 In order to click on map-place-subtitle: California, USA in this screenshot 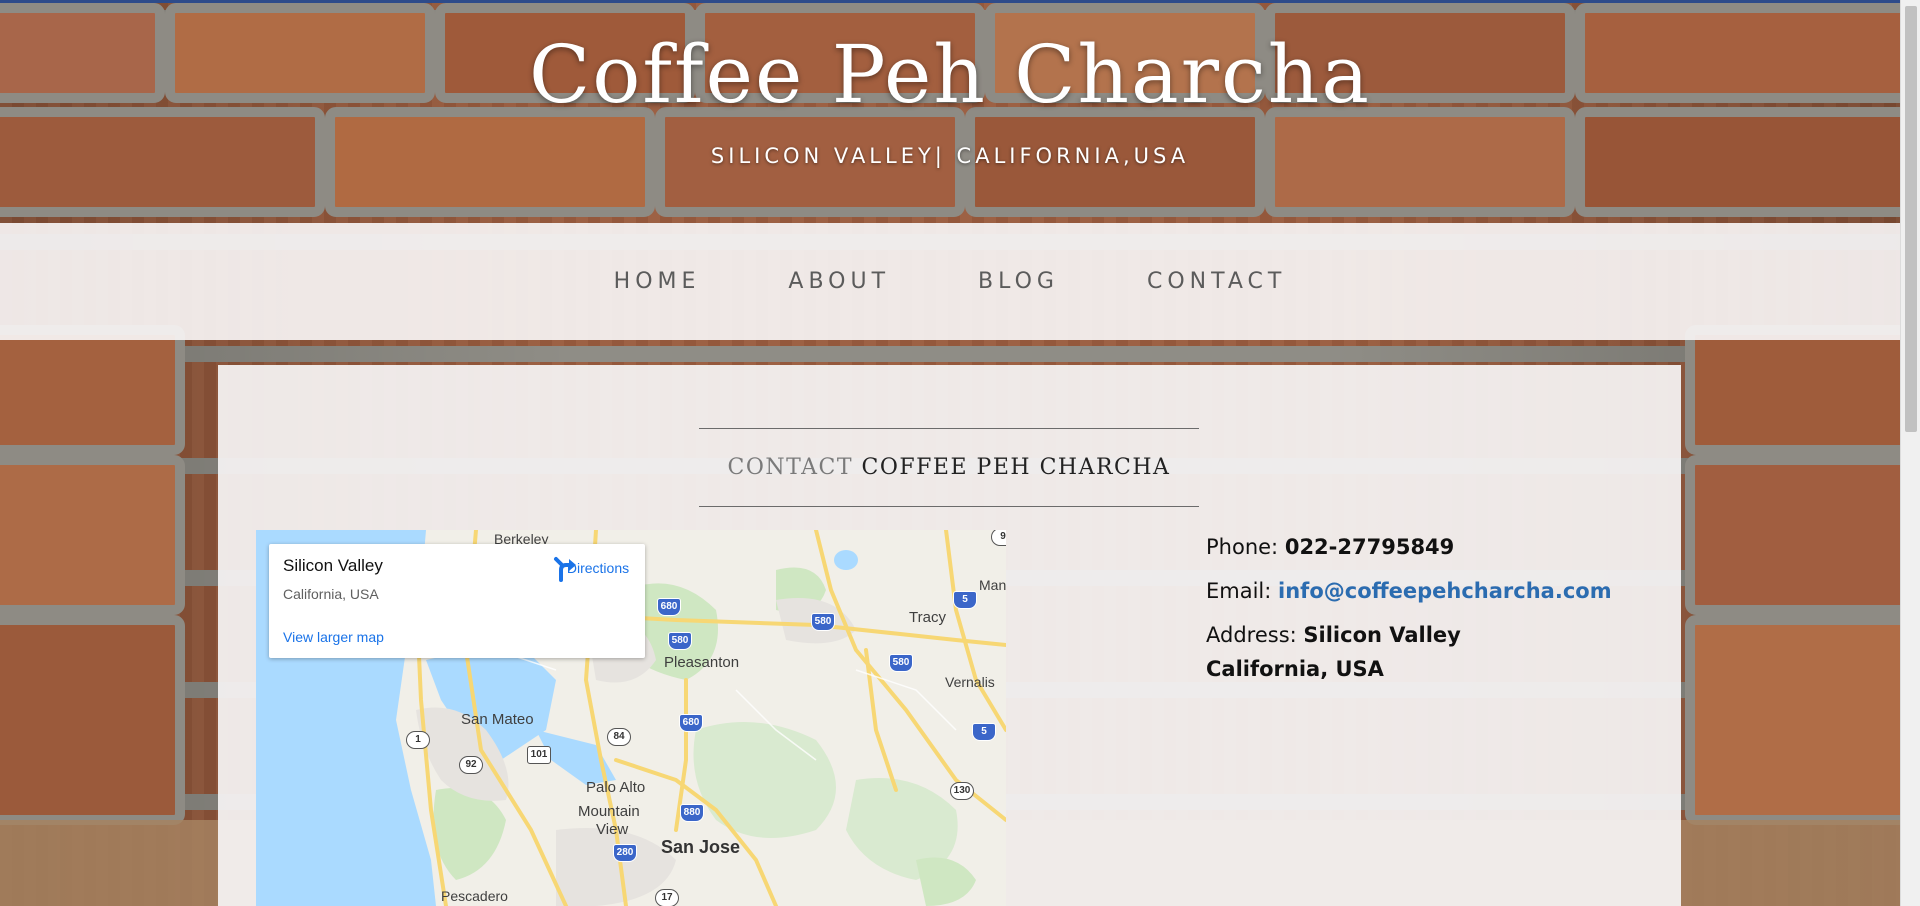, I will do `click(331, 594)`.